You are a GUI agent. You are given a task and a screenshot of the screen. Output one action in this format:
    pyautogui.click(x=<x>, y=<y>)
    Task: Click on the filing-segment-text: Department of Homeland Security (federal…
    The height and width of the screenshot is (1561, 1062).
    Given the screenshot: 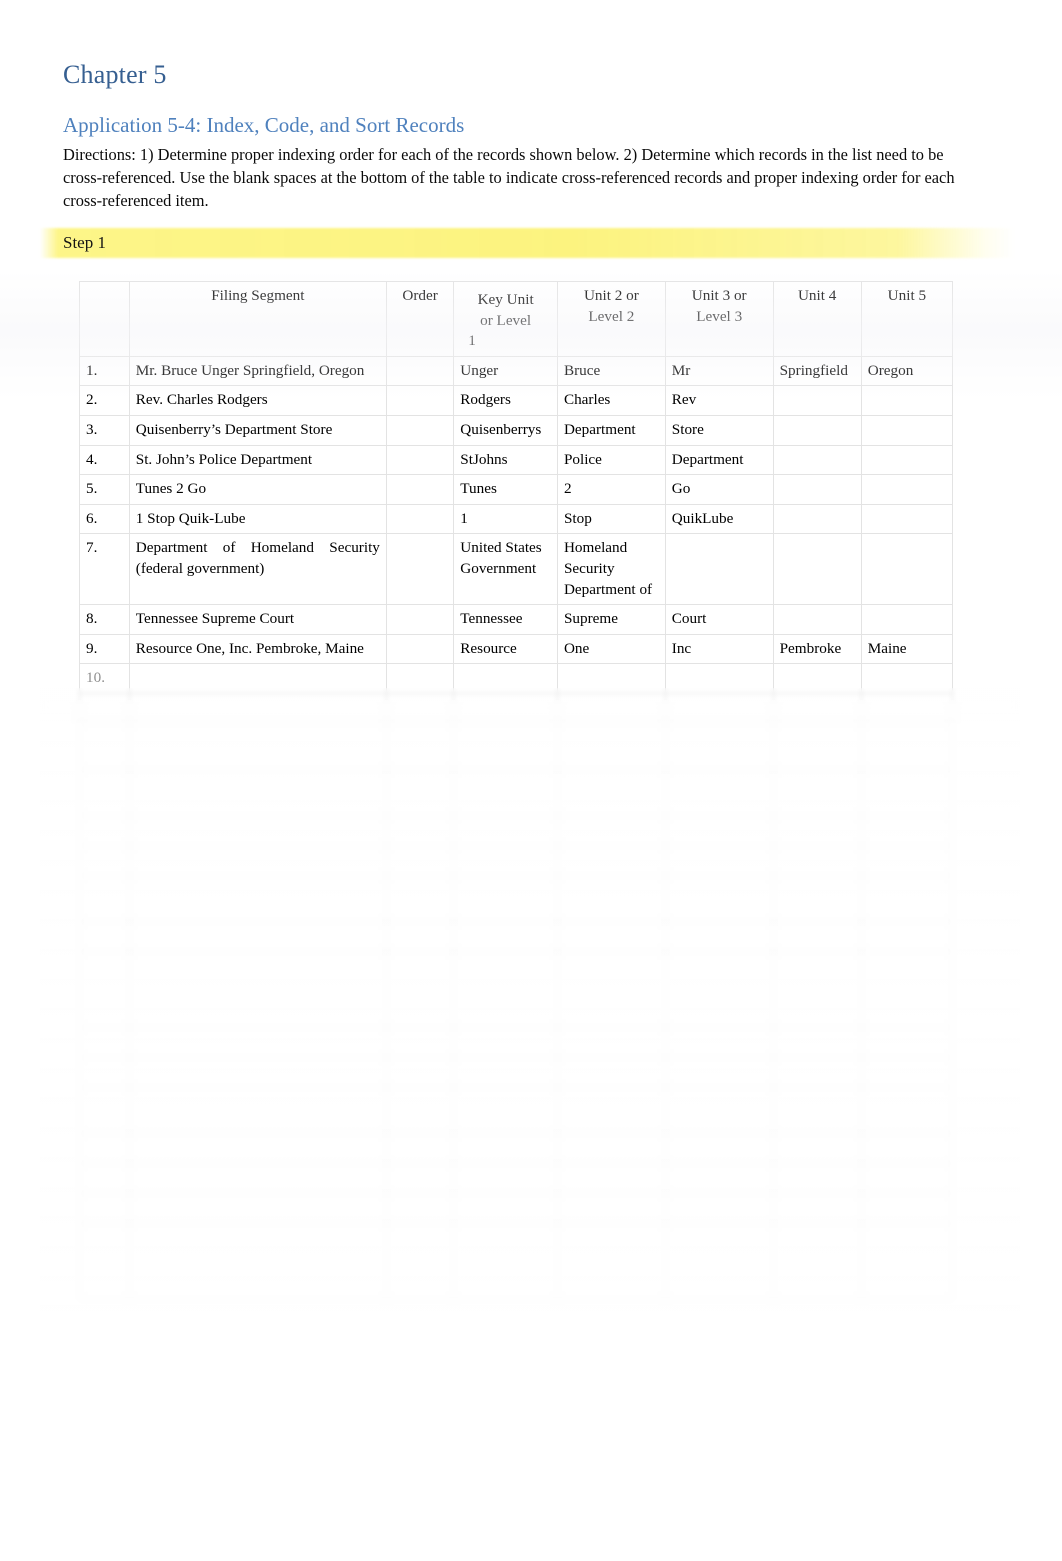 What is the action you would take?
    pyautogui.click(x=257, y=558)
    